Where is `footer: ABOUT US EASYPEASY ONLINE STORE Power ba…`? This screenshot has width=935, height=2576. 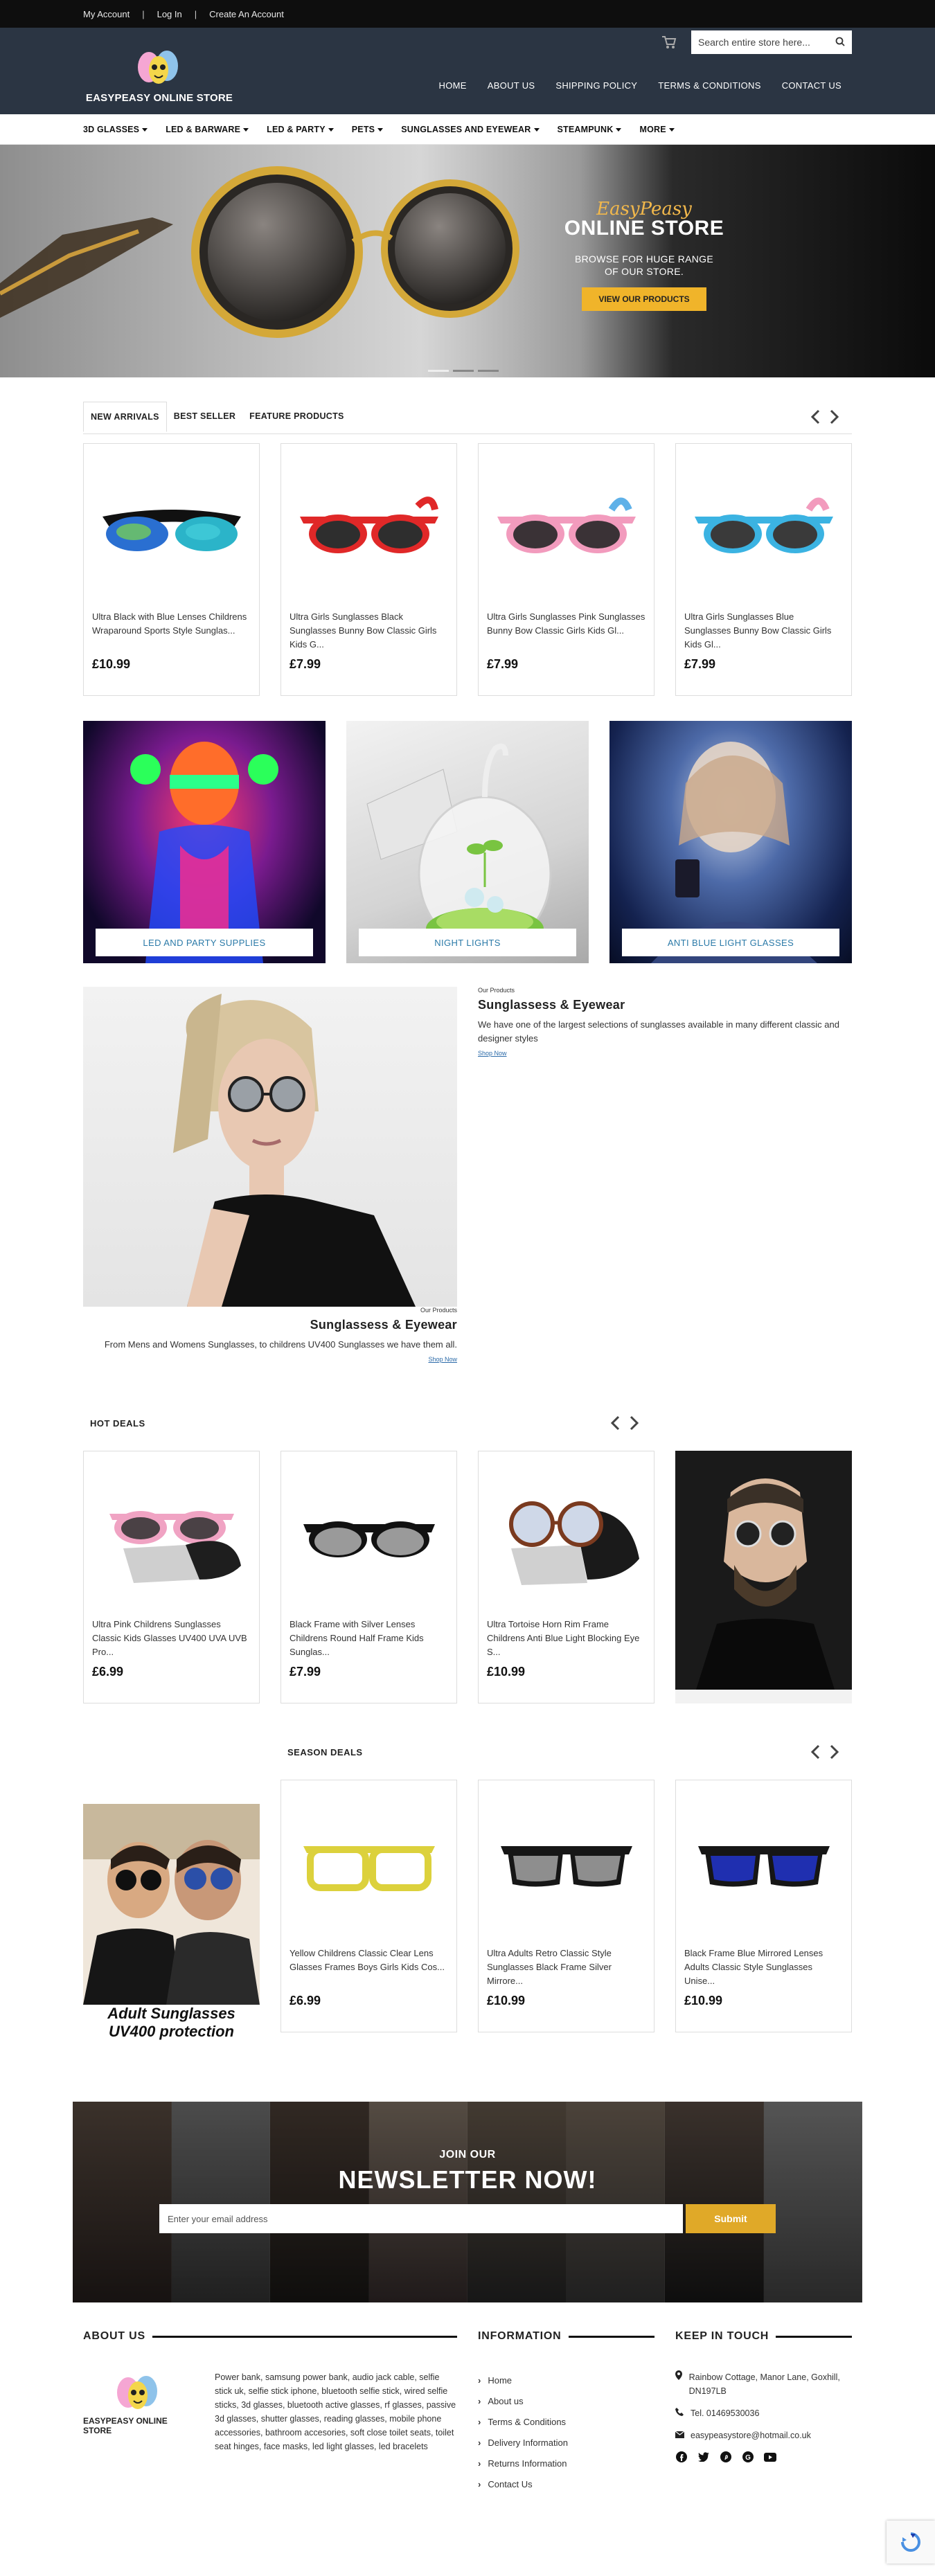 footer: ABOUT US EASYPEASY ONLINE STORE Power ba… is located at coordinates (467, 2412).